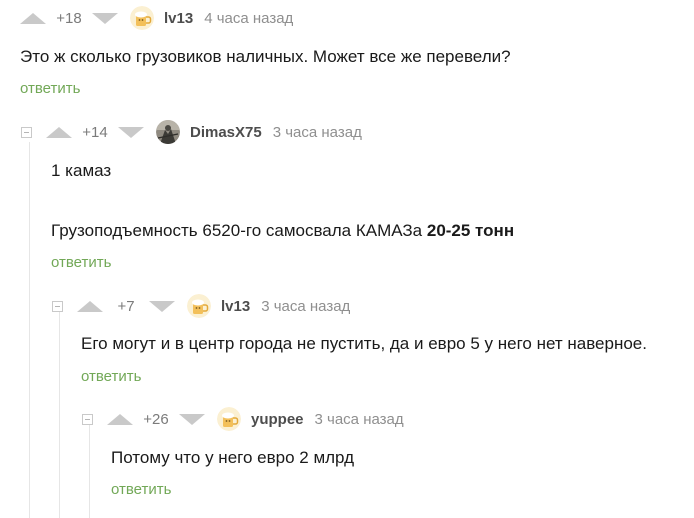 Image resolution: width=694 pixels, height=518 pixels. Describe the element at coordinates (470, 230) in the screenshot. I see `comment-text-bold: 20-25 тонн` at that location.